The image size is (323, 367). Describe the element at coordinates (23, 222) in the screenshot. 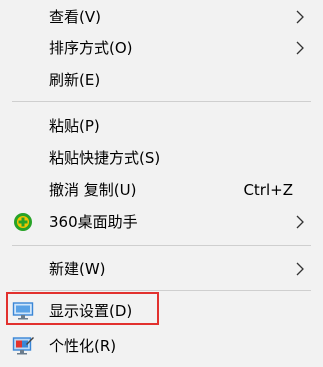

I see `360-assistant-icon` at that location.